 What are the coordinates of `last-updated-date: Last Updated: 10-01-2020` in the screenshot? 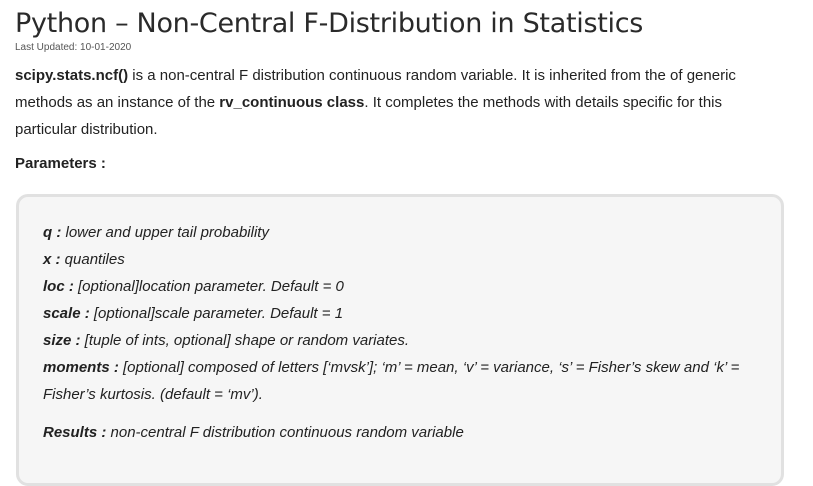 It's located at (73, 47).